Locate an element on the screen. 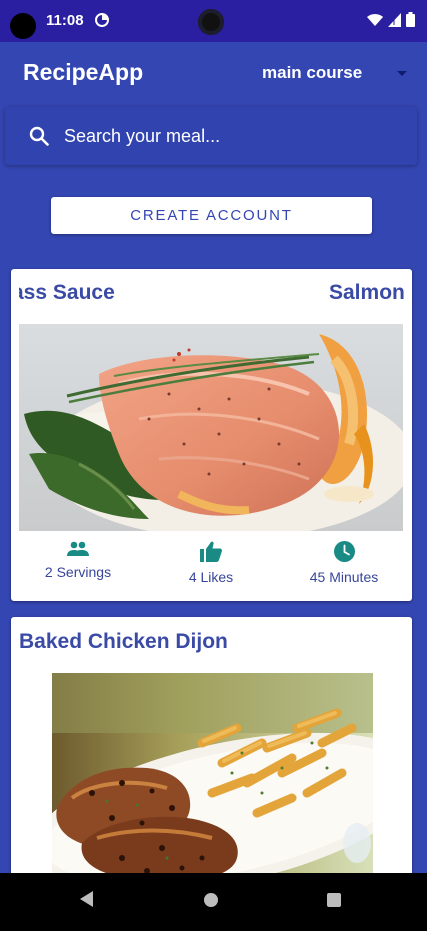 Image resolution: width=427 pixels, height=931 pixels. status-bar: 11:08 is located at coordinates (213, 21).